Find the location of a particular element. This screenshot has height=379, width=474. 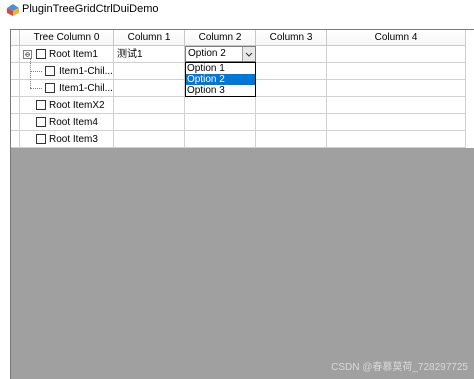

option-combo: Option 2 is located at coordinates (220, 54).